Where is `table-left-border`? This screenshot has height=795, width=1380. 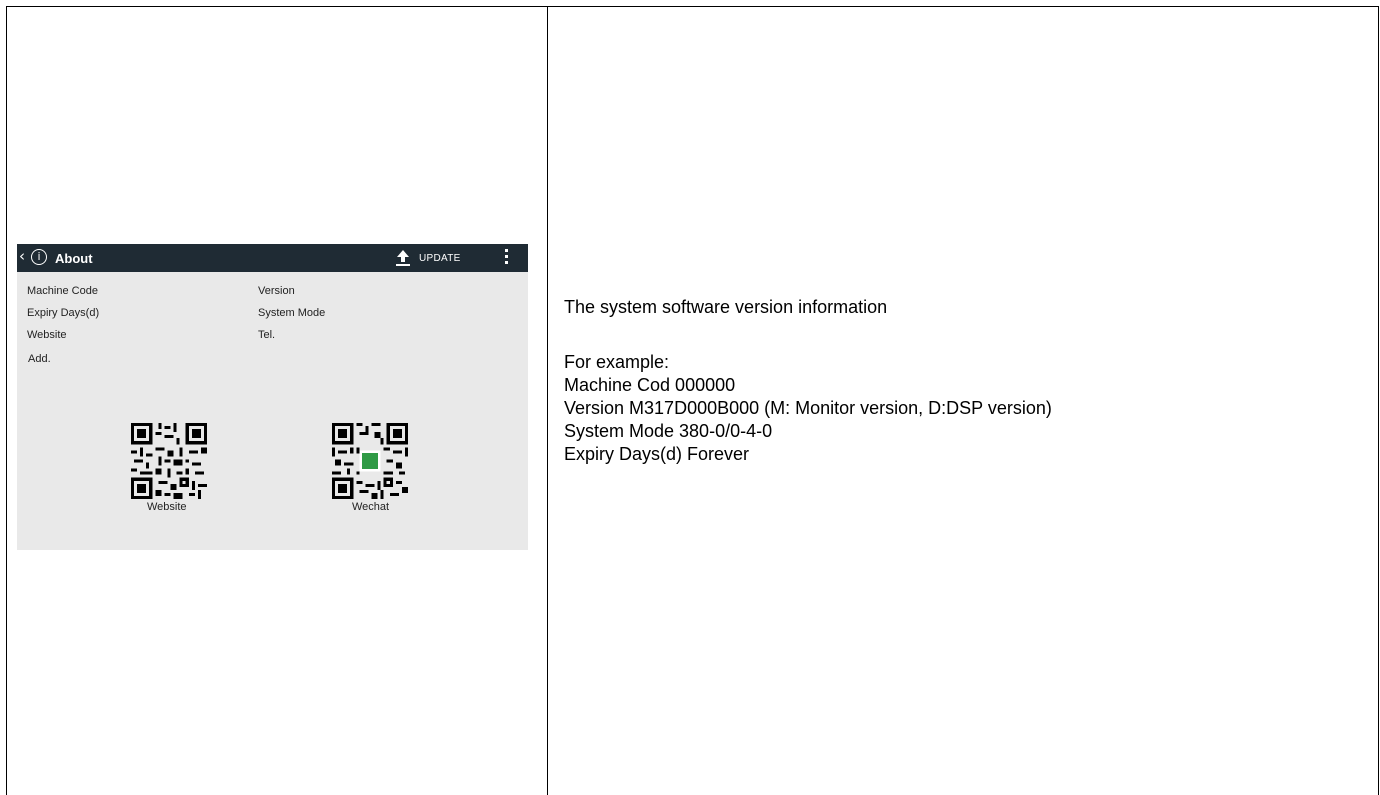
table-left-border is located at coordinates (6, 400).